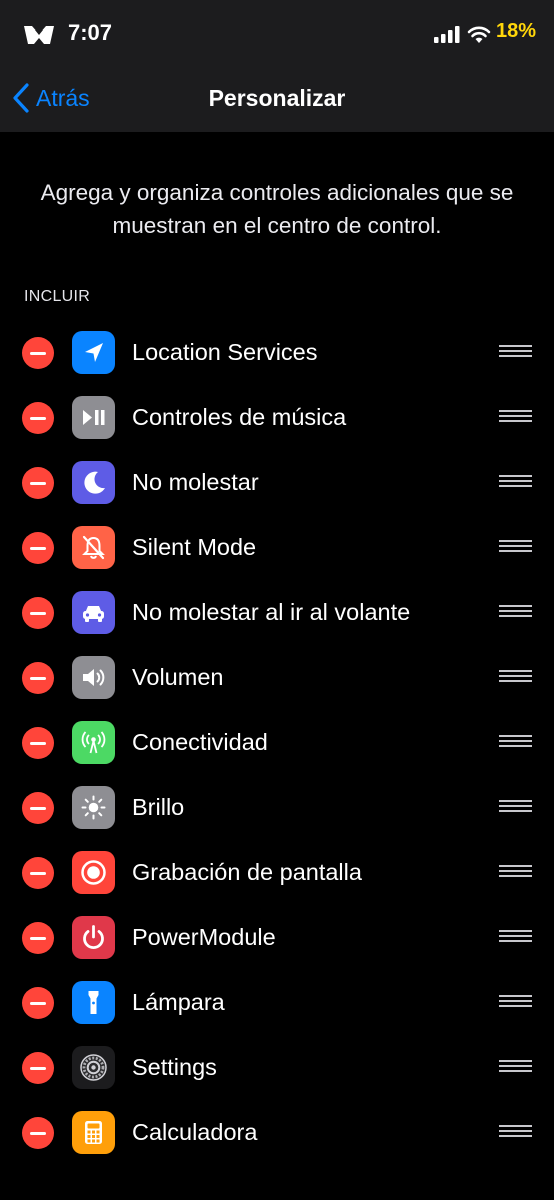 The width and height of the screenshot is (554, 1200). I want to click on record-icon, so click(93, 872).